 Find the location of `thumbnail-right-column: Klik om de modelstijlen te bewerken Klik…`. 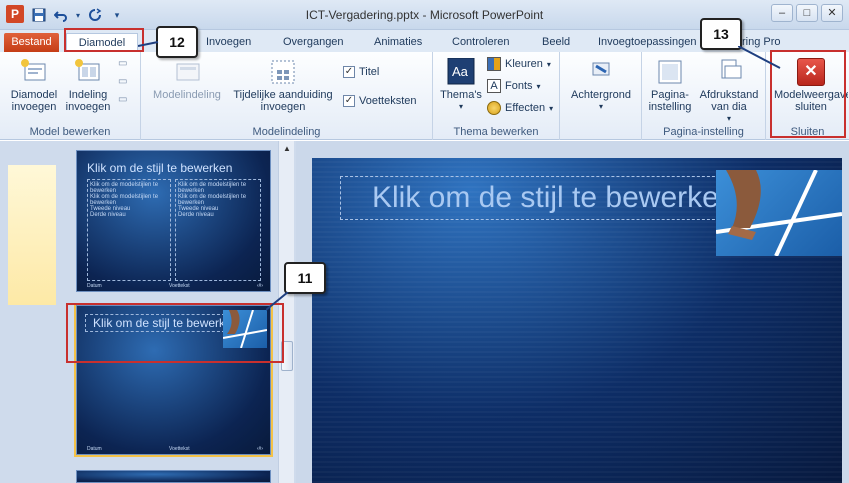

thumbnail-right-column: Klik om de modelstijlen te bewerken Klik… is located at coordinates (218, 230).